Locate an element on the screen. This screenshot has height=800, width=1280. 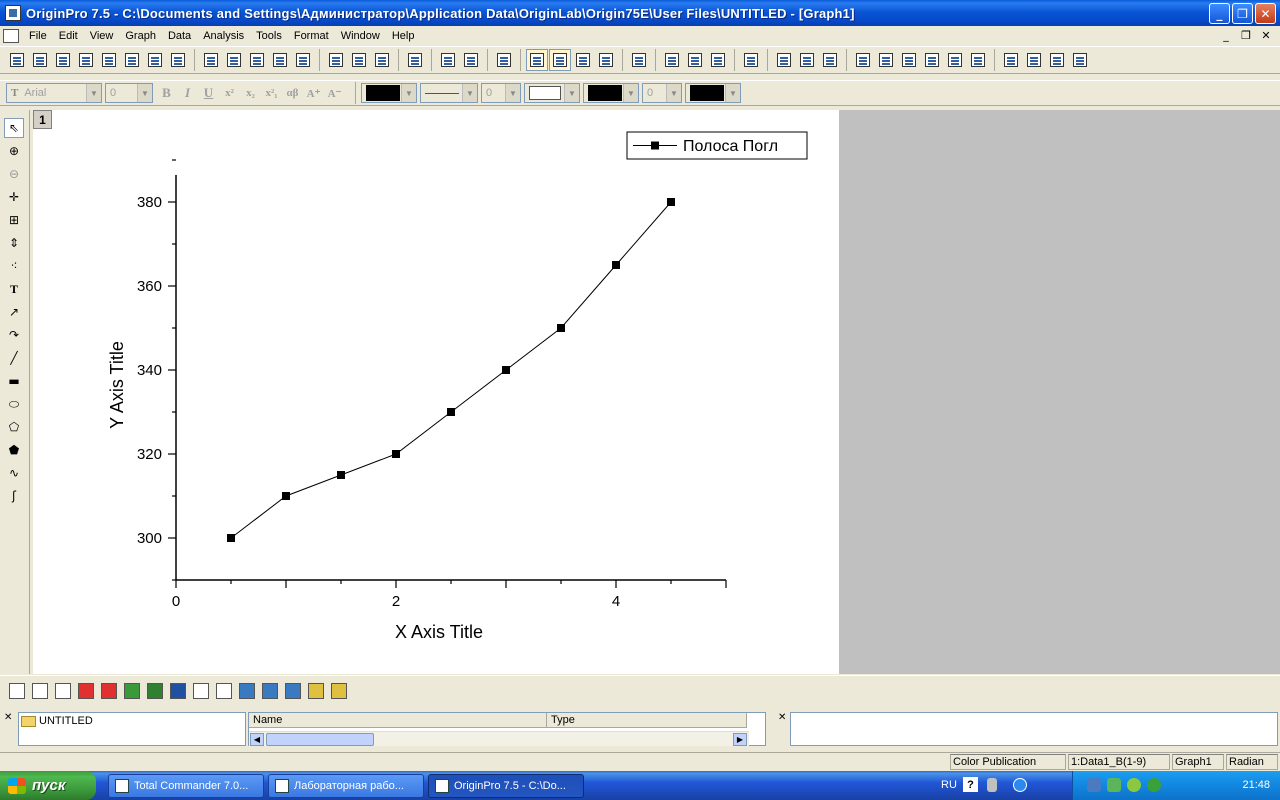
new-layout-button is located at coordinates (155, 60).